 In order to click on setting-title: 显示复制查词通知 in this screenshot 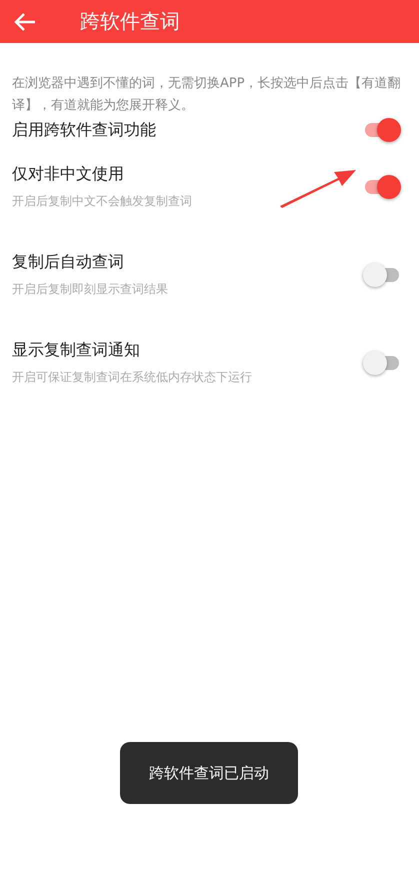, I will do `click(76, 350)`.